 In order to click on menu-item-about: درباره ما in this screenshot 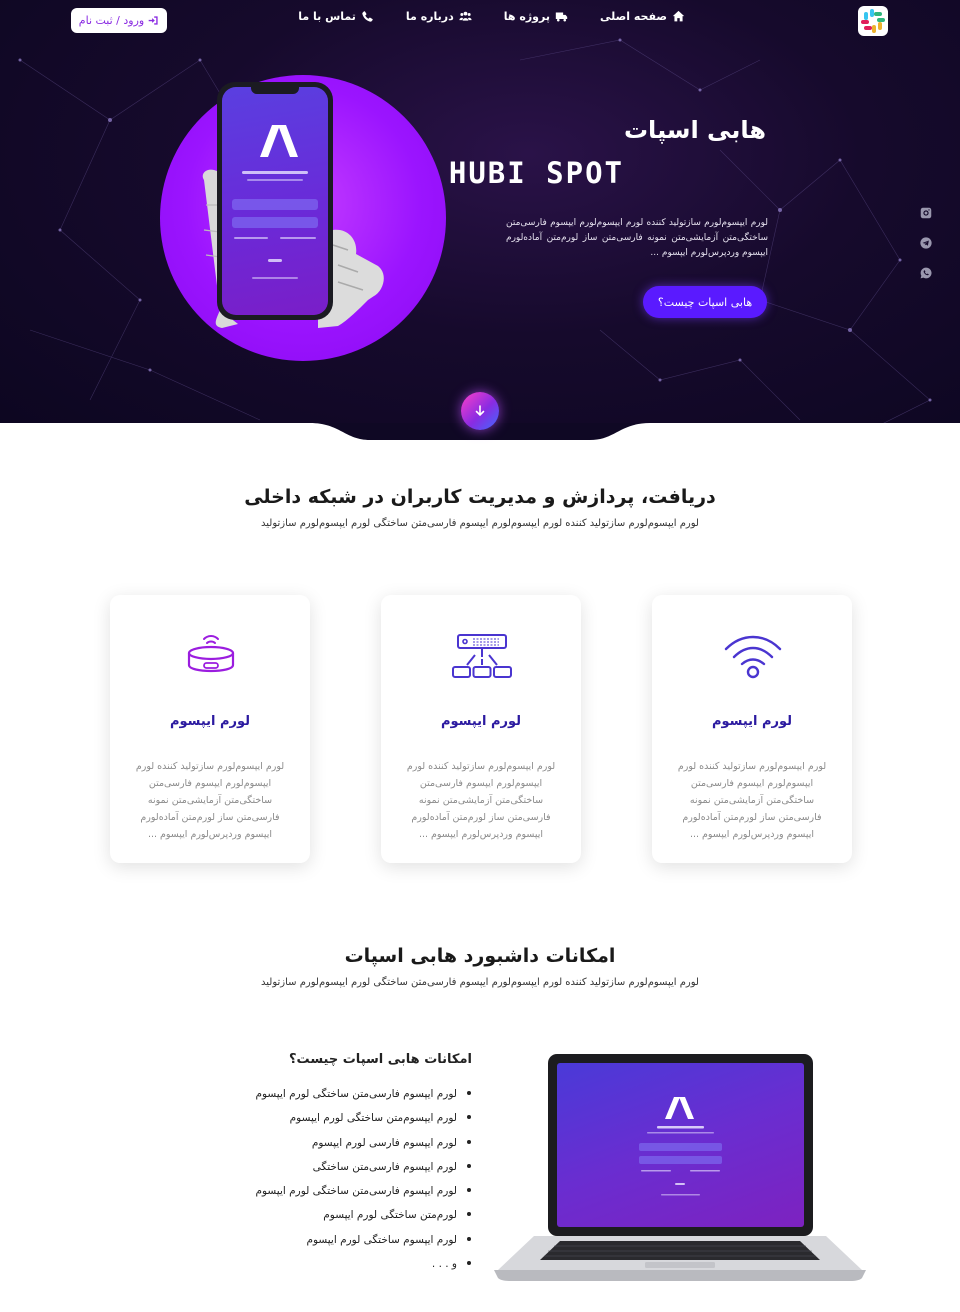, I will do `click(439, 16)`.